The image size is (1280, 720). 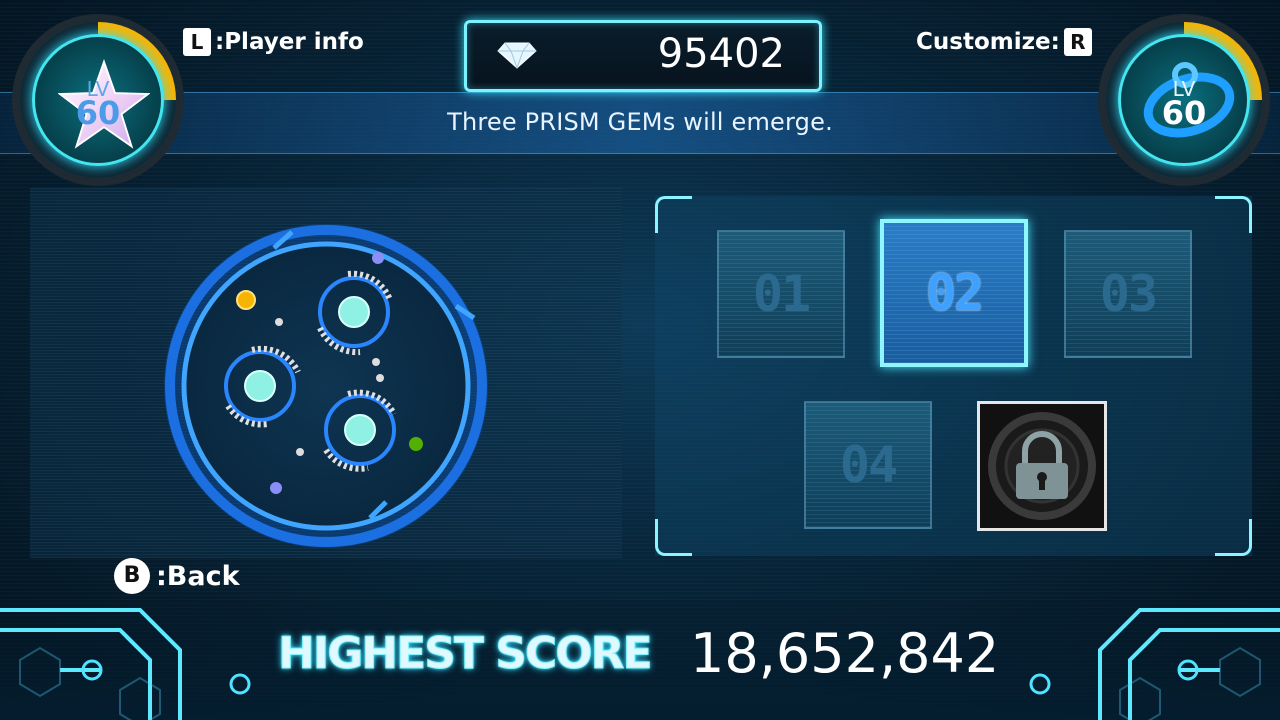 I want to click on b-button-icon: B, so click(x=132, y=576).